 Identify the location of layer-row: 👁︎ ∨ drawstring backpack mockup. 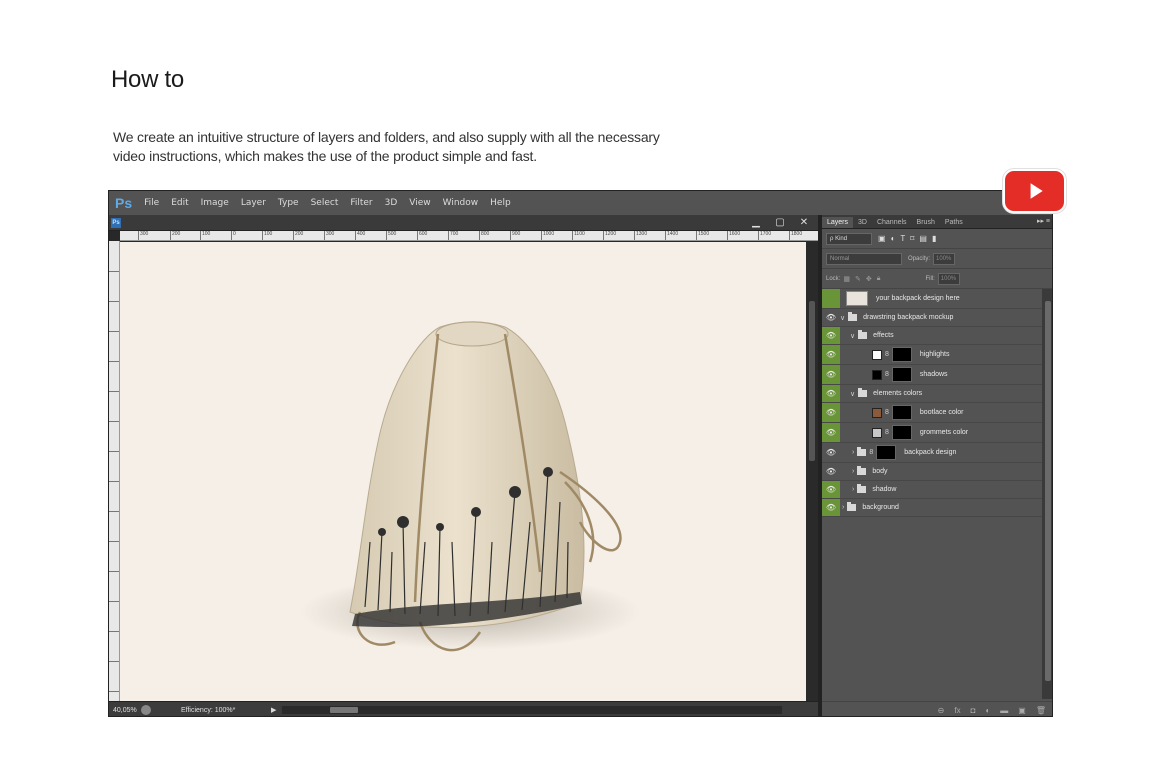
(932, 318).